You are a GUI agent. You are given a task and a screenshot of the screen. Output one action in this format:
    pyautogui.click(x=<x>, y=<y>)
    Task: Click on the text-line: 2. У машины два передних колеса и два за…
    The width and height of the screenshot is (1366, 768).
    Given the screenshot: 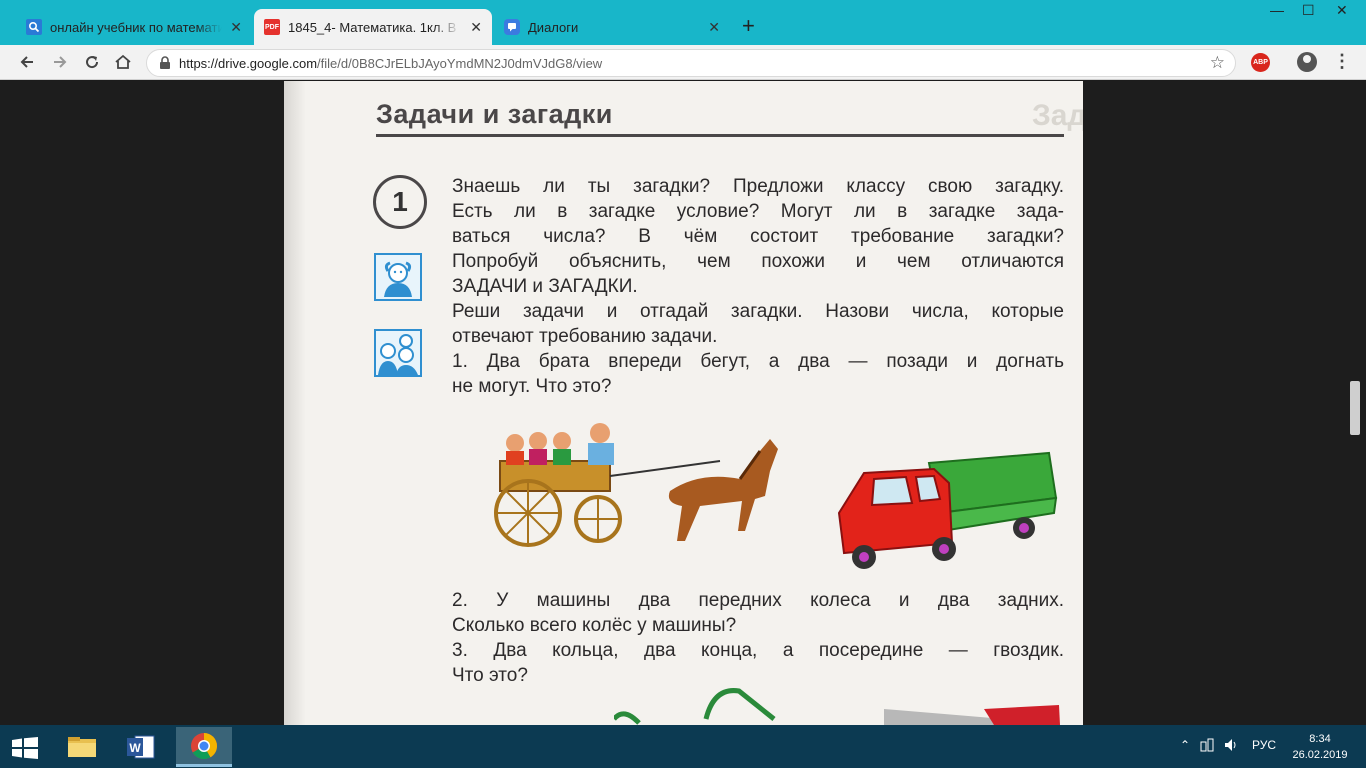 What is the action you would take?
    pyautogui.click(x=758, y=600)
    